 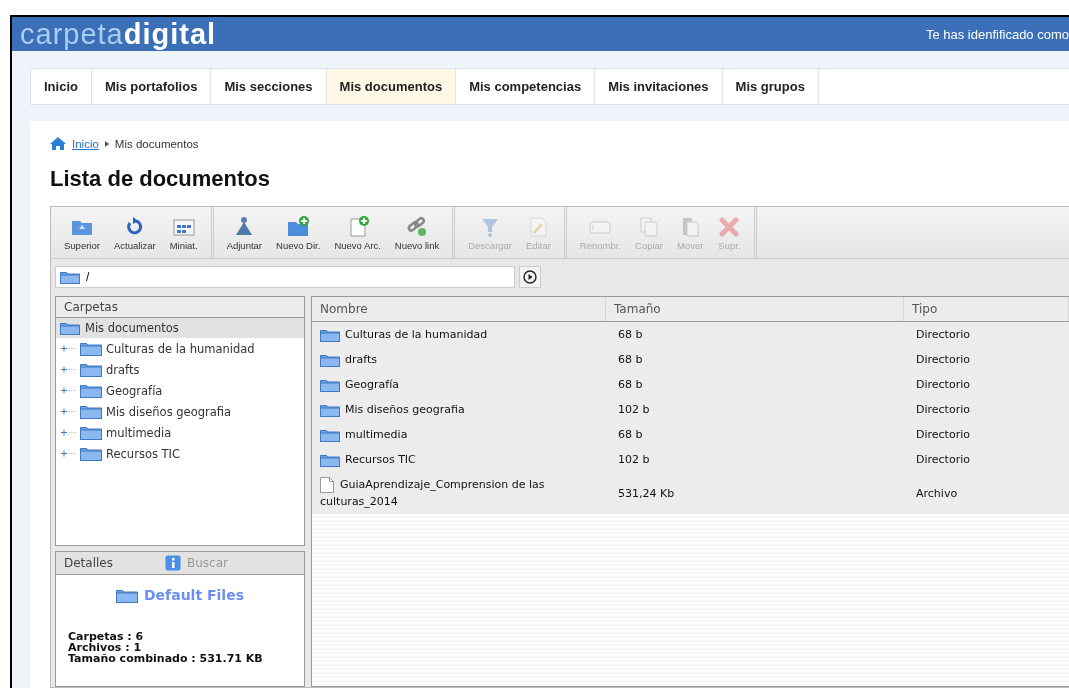 I want to click on nav-tab: Mis secciones, so click(x=269, y=86).